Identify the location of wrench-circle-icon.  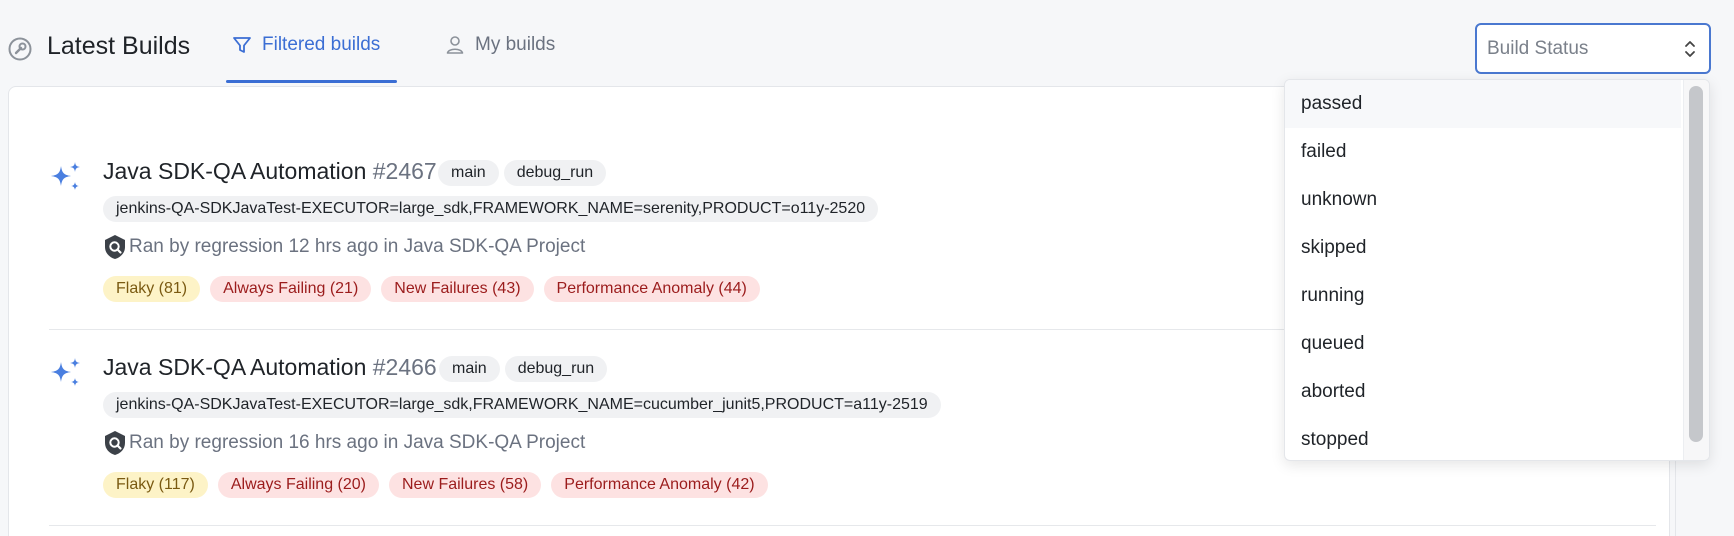
(20, 49).